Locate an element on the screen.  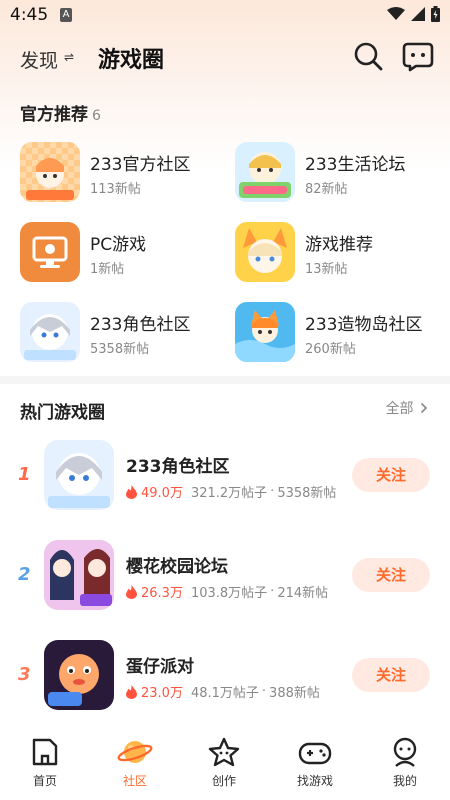
post-count: 321.2万帖子 is located at coordinates (229, 493).